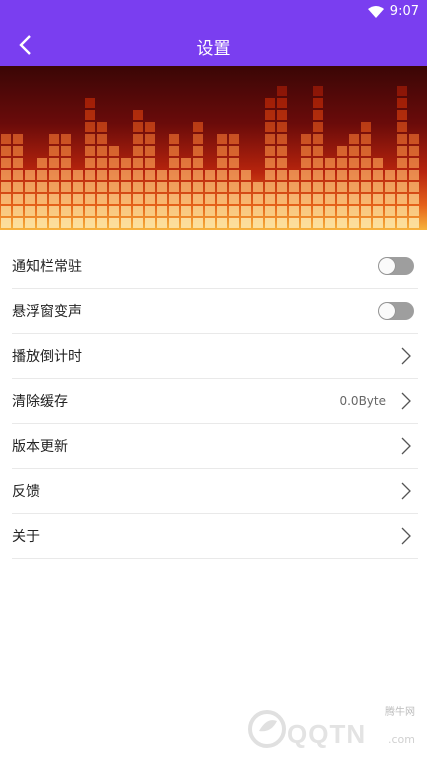  What do you see at coordinates (362, 401) in the screenshot?
I see `cache-size-value: 0.0Byte` at bounding box center [362, 401].